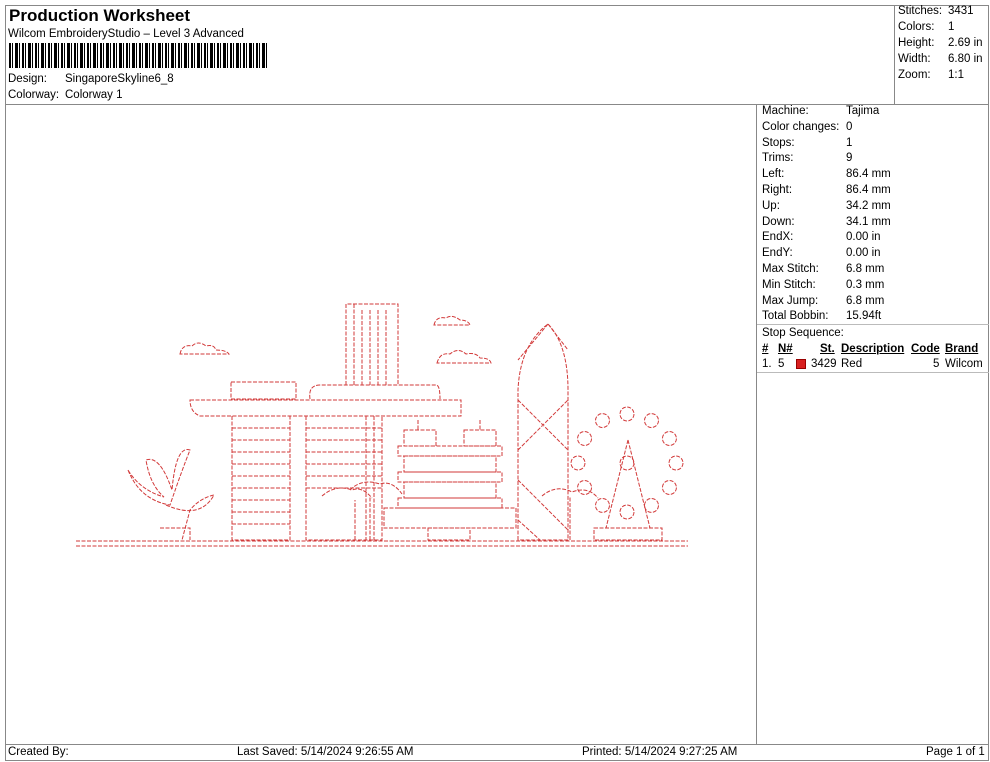  What do you see at coordinates (826, 190) in the screenshot?
I see `machine-row: Right: 86.4 mm` at bounding box center [826, 190].